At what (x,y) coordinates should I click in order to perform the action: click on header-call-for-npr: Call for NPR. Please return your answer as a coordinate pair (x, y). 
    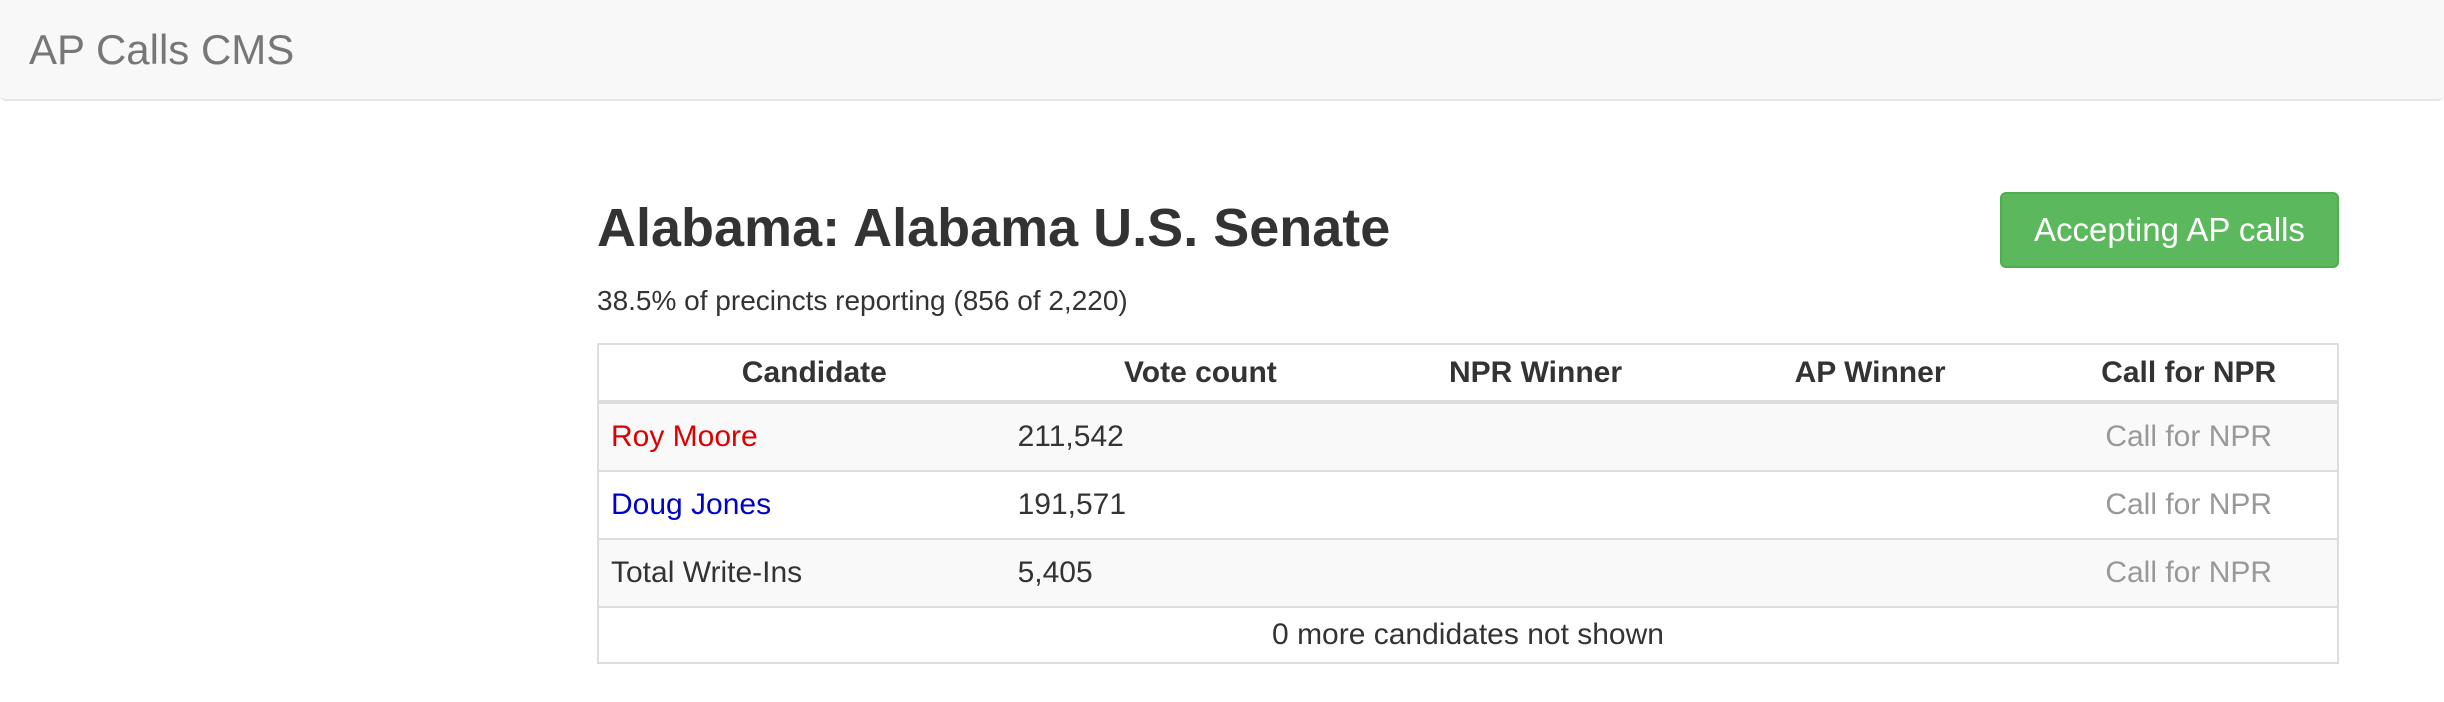
    Looking at the image, I should click on (2189, 374).